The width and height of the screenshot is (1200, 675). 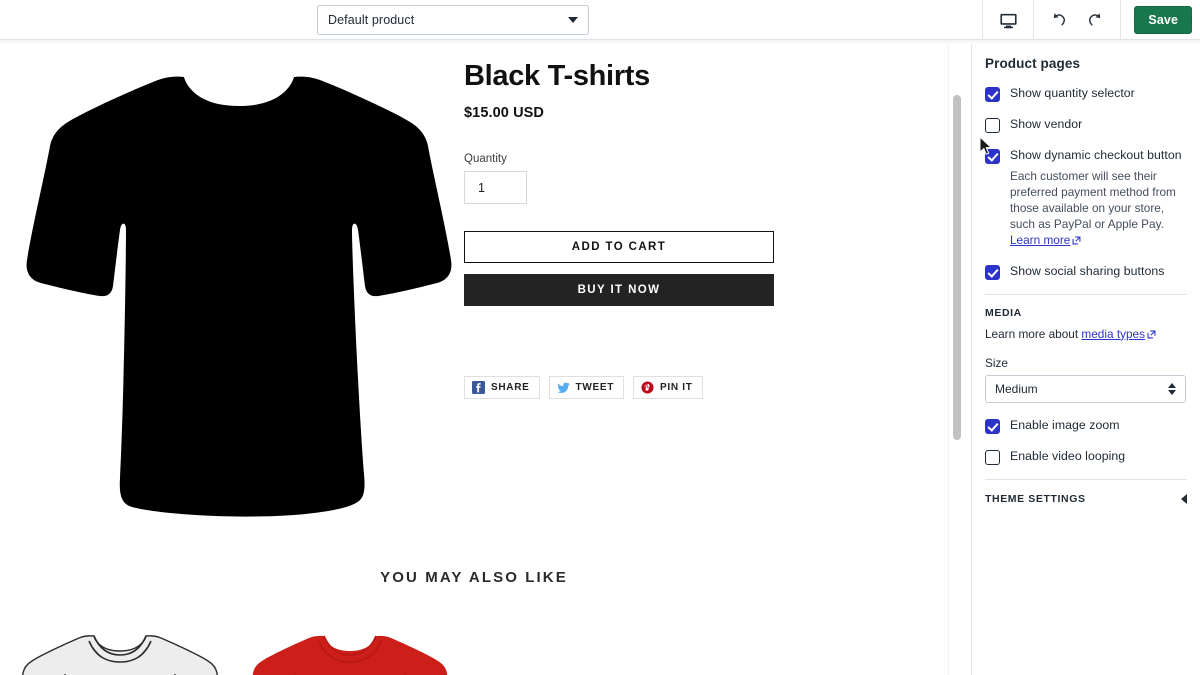 I want to click on related-products-row, so click(x=474, y=649).